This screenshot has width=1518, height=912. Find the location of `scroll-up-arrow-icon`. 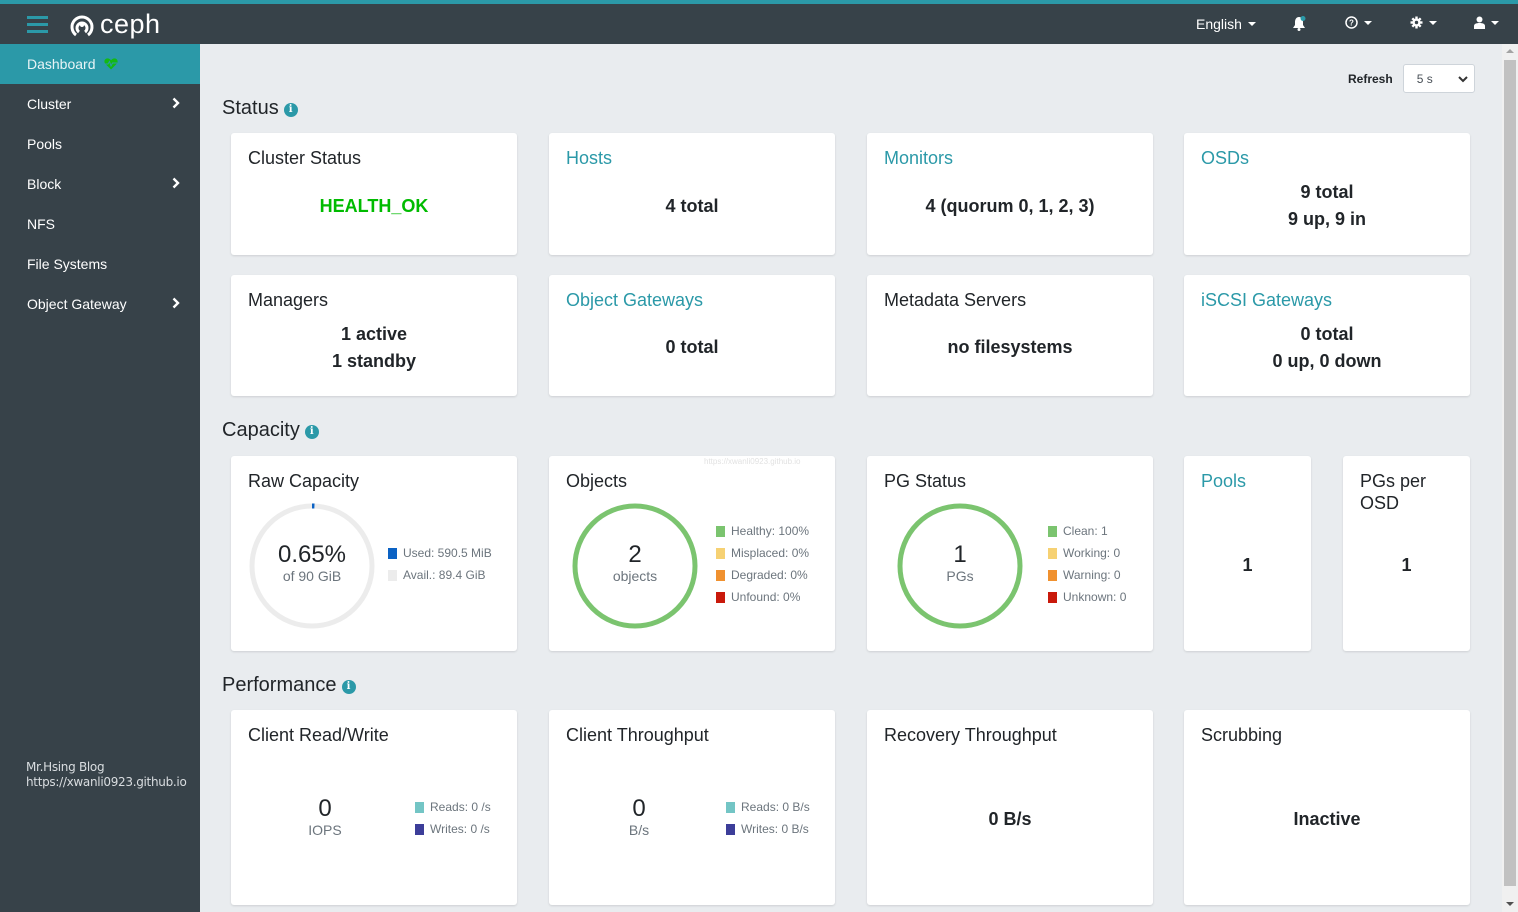

scroll-up-arrow-icon is located at coordinates (1510, 51).